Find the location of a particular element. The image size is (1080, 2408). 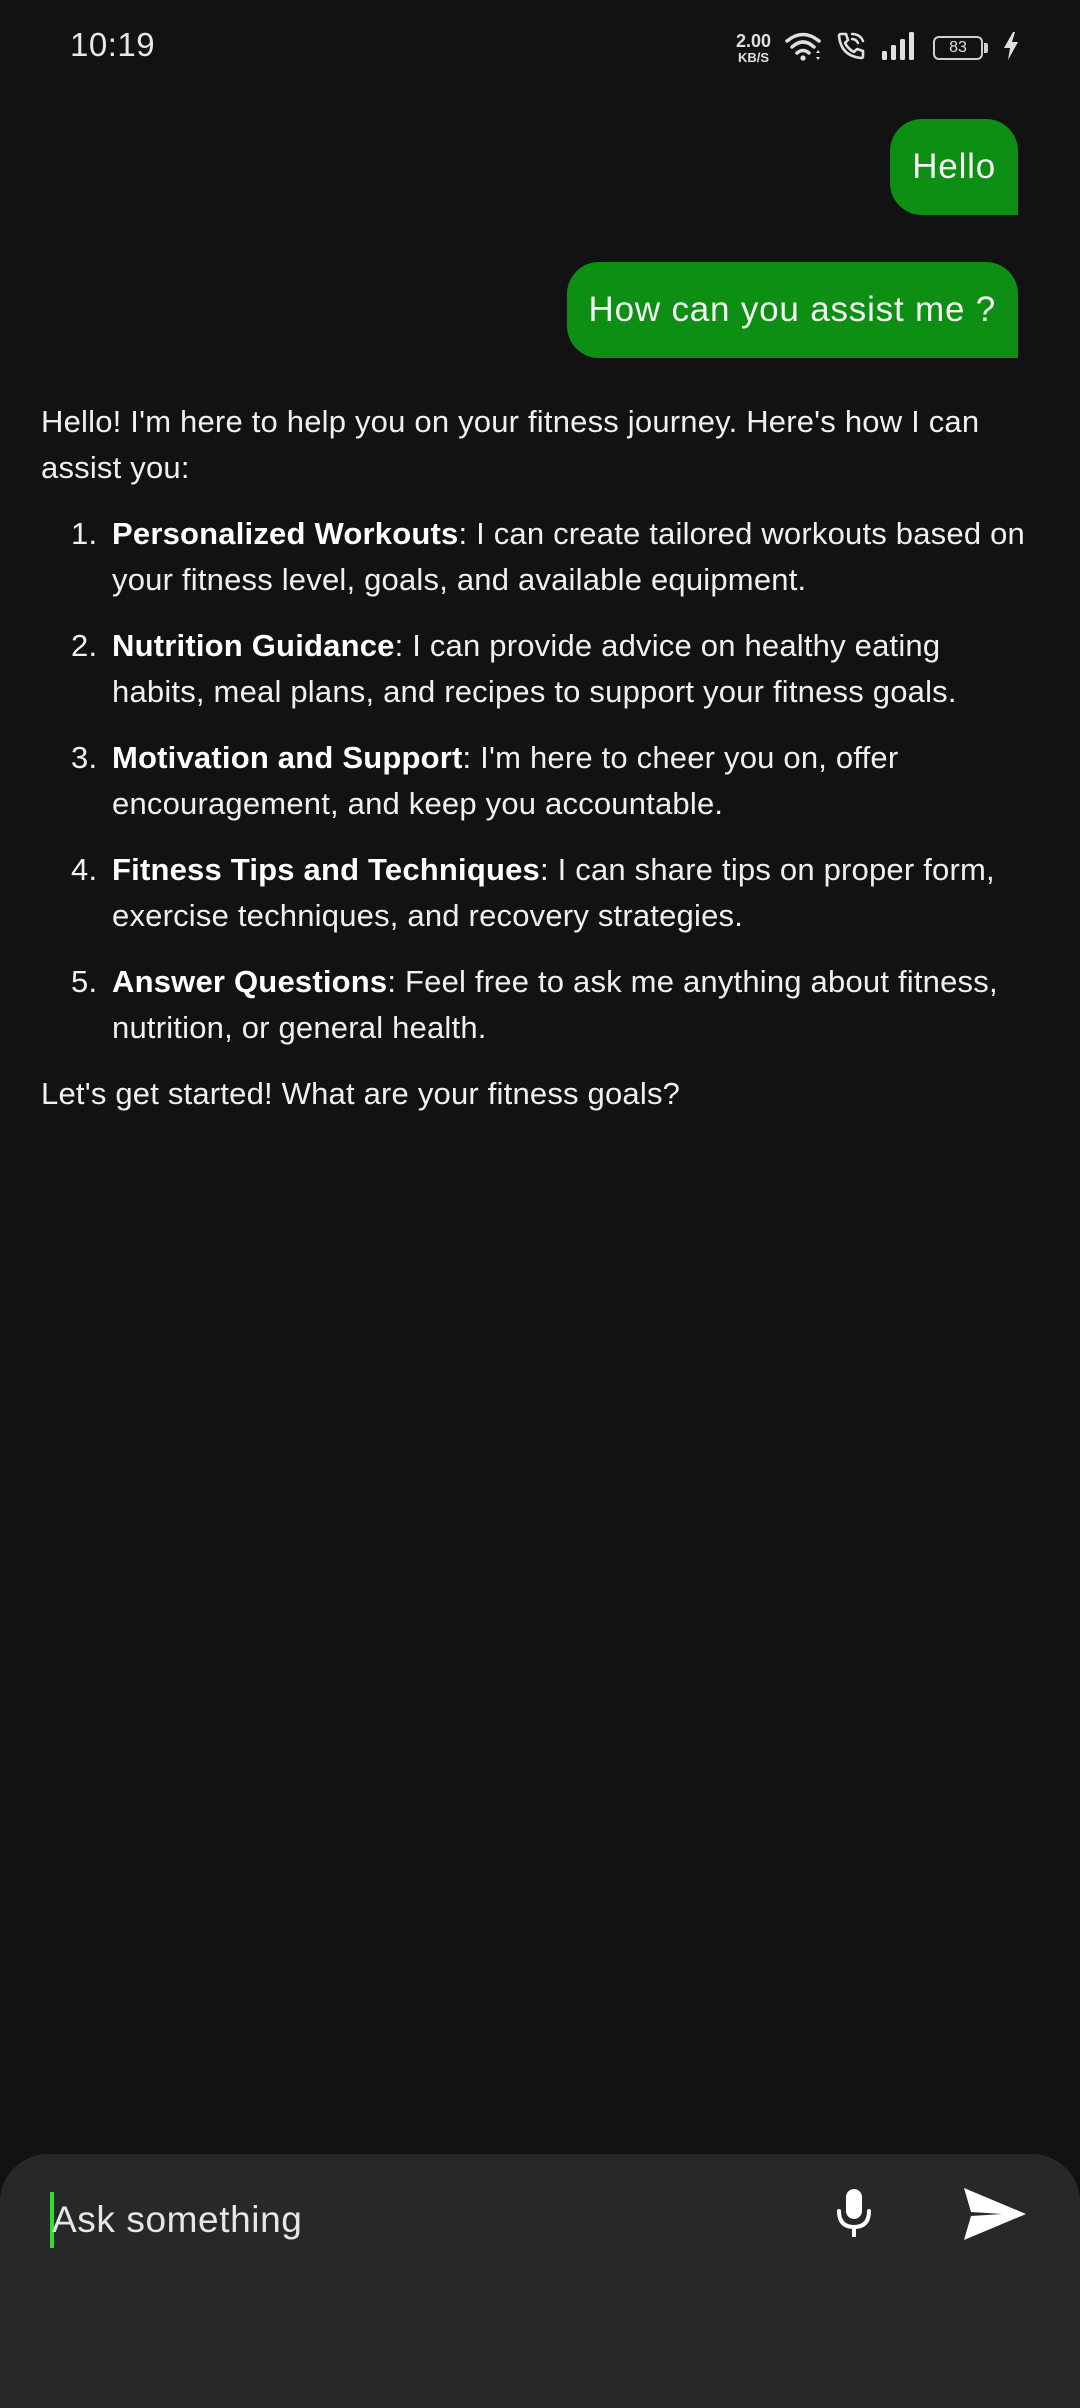

microphone-icon is located at coordinates (854, 2216).